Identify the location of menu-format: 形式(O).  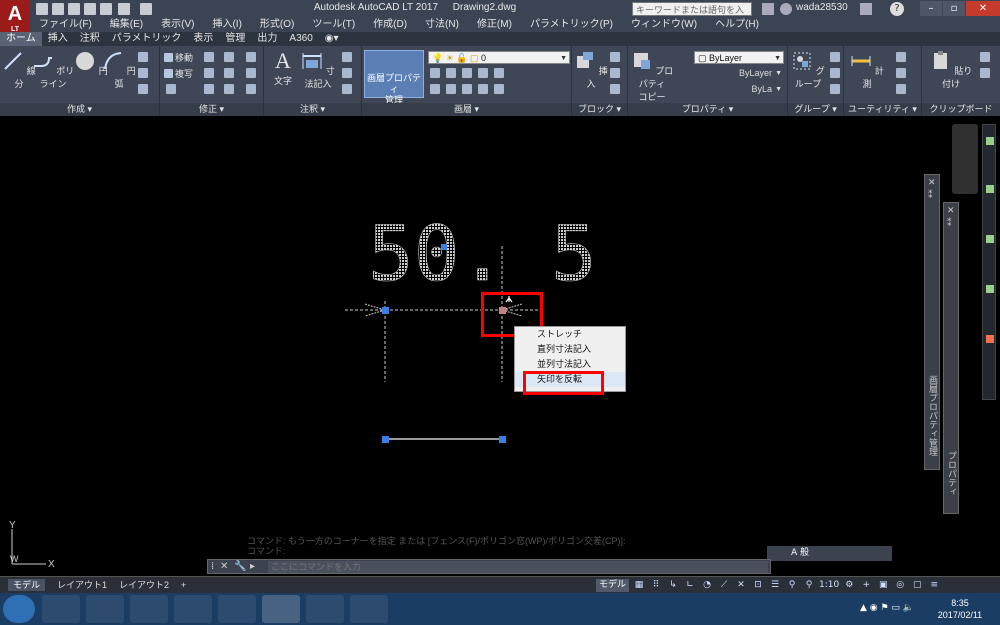
(277, 25).